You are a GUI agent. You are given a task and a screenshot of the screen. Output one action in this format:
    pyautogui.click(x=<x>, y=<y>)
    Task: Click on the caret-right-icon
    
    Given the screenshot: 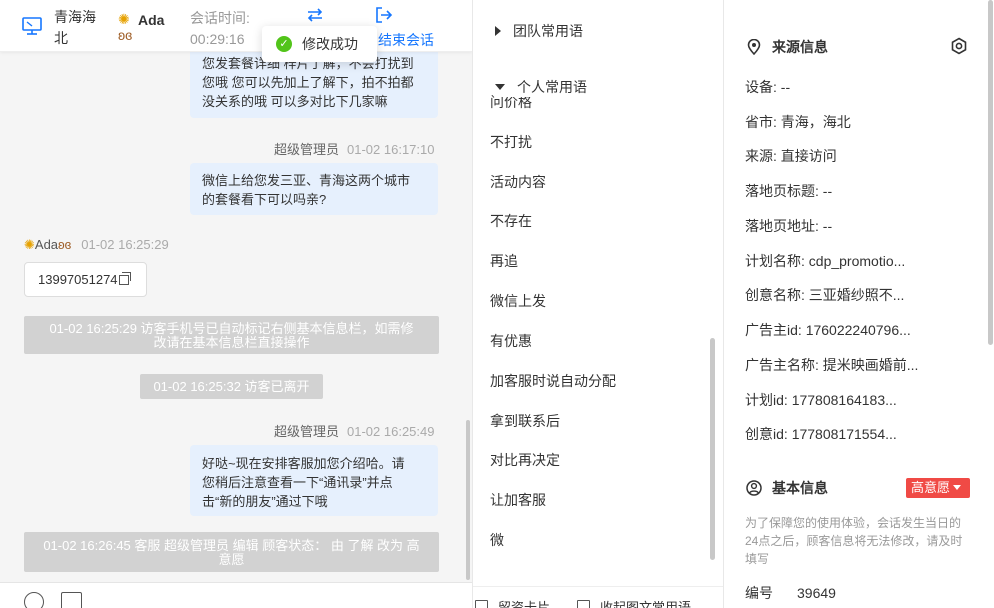 What is the action you would take?
    pyautogui.click(x=498, y=31)
    